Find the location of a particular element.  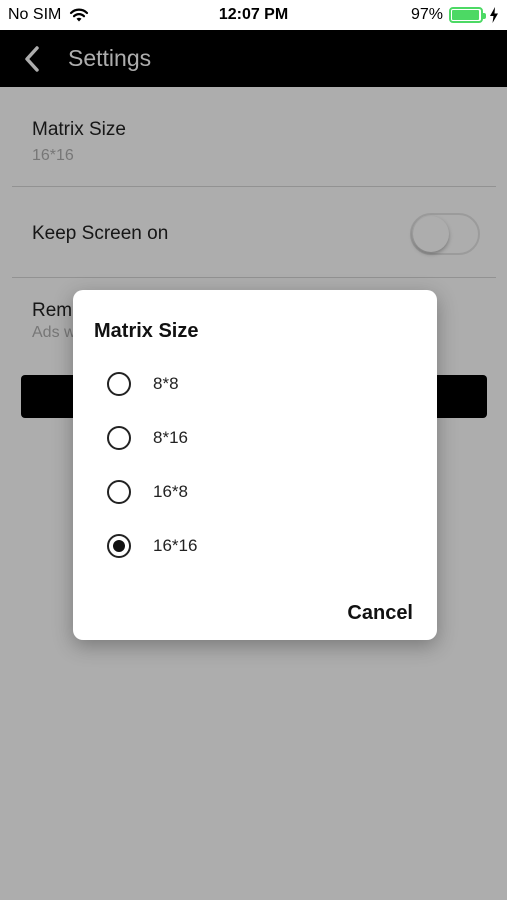

status-bar: No SIM 12:07 PM 97% is located at coordinates (253, 15).